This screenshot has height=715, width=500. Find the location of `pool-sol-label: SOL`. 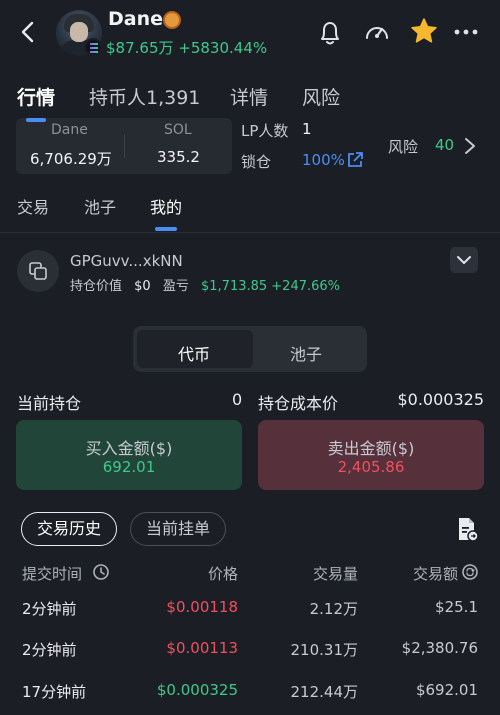

pool-sol-label: SOL is located at coordinates (178, 130).